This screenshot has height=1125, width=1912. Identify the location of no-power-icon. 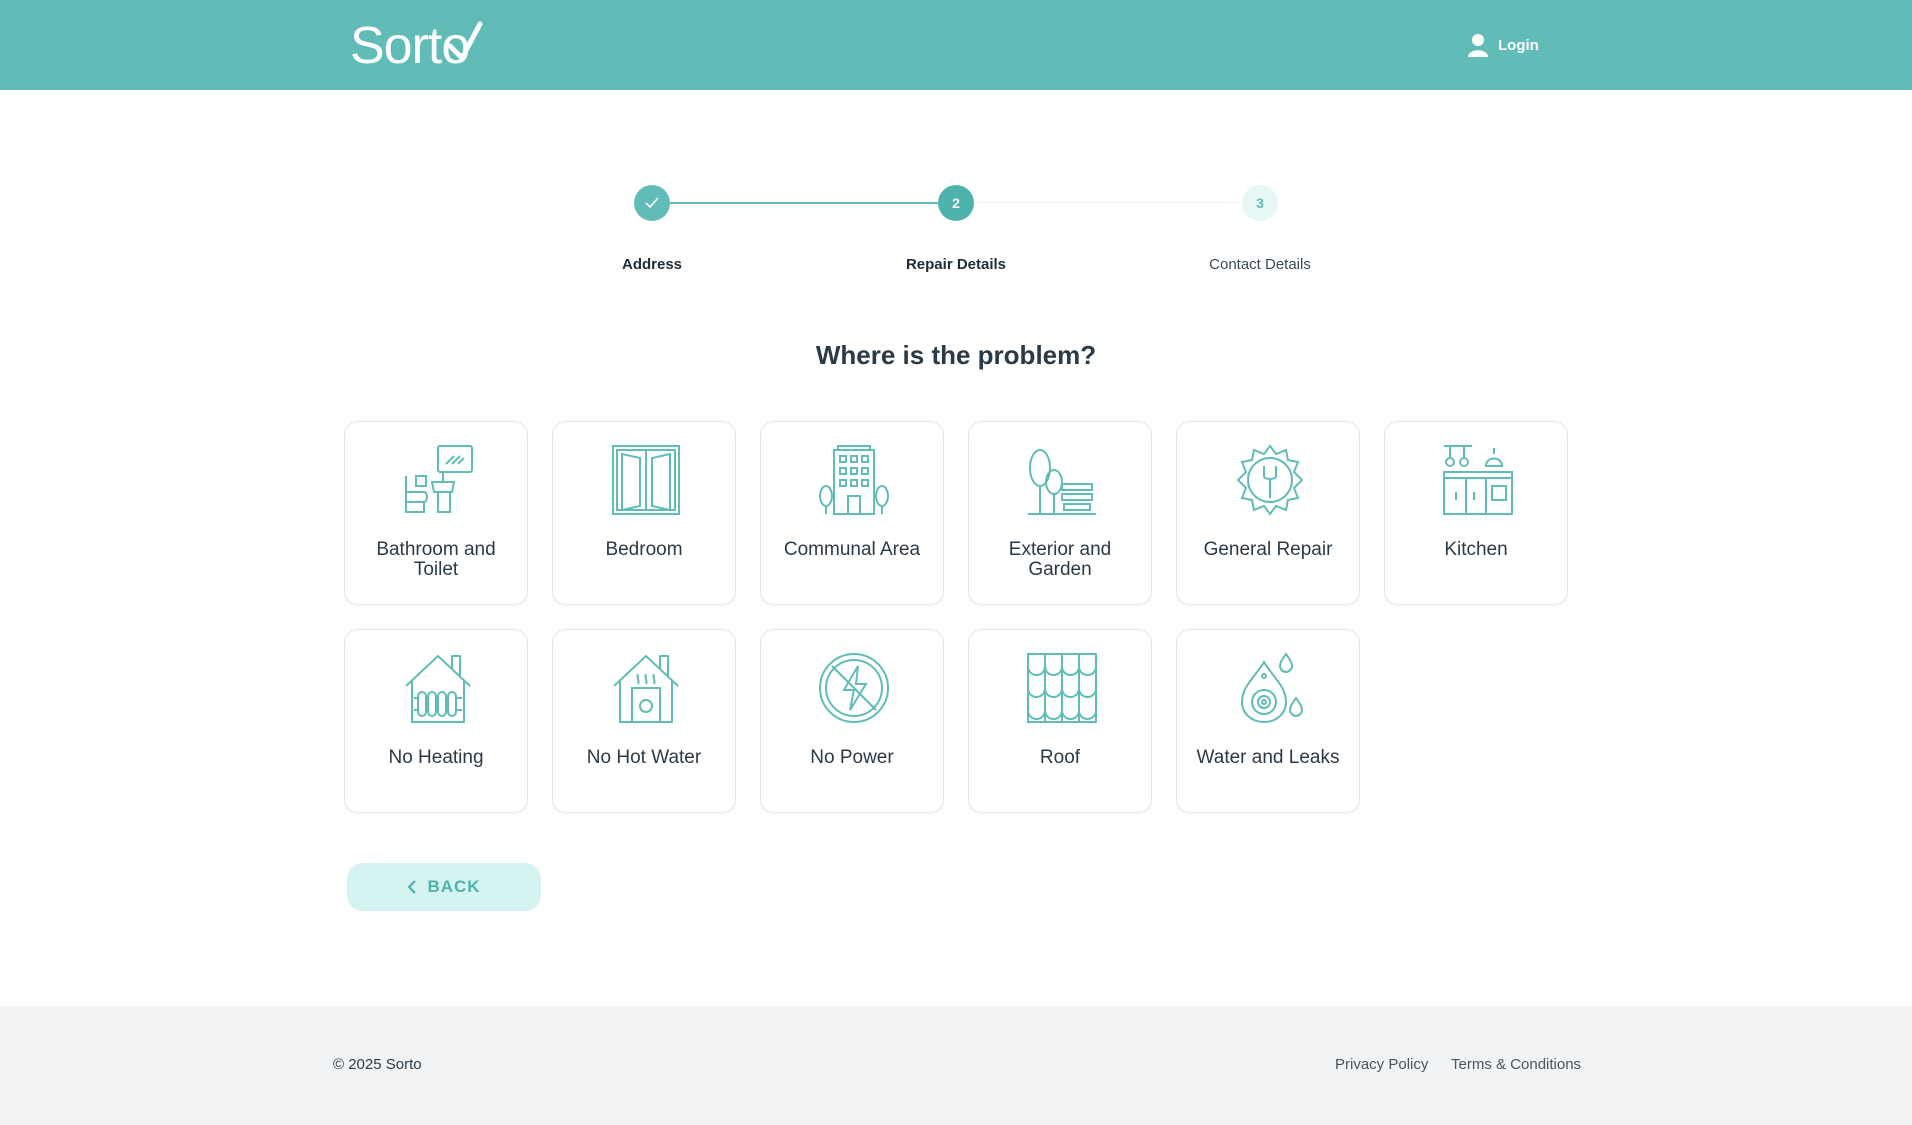
(854, 688).